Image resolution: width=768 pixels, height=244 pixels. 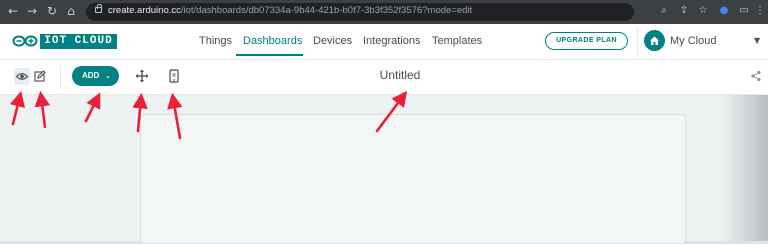 I want to click on arrow-to-mobile-icon, so click(x=175, y=116).